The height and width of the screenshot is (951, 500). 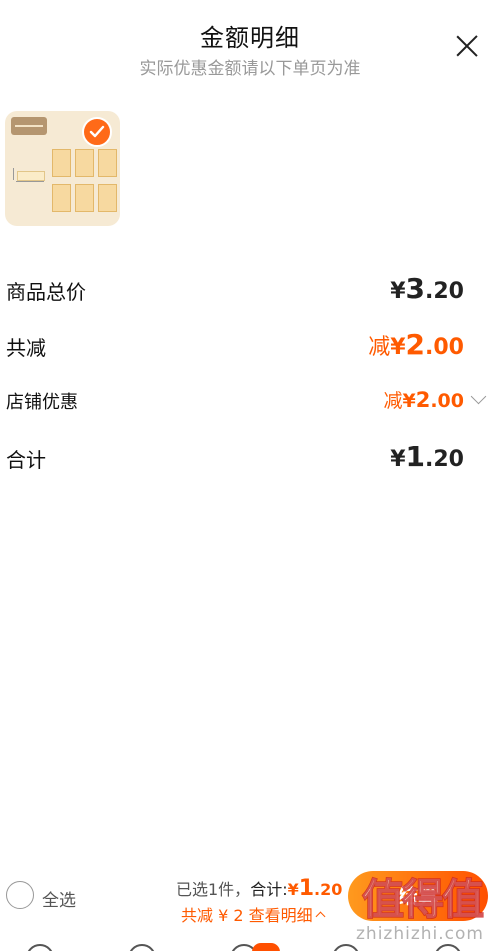 I want to click on cart-summary: 已选1件，合计:¥1.20, so click(x=259, y=888).